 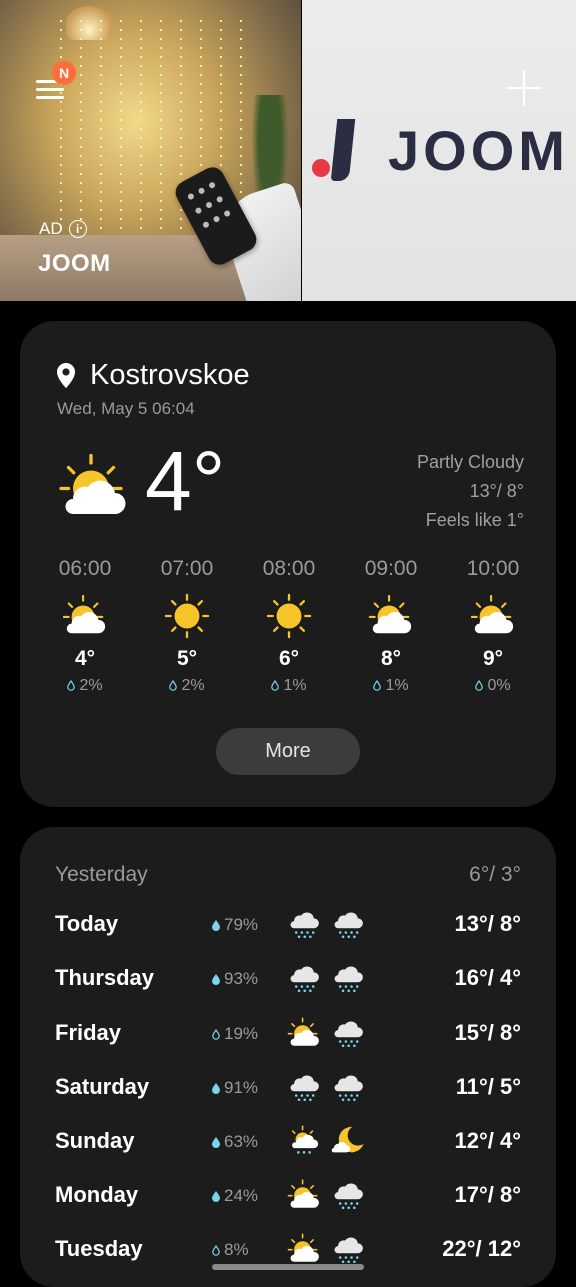 I want to click on hour-time: 06:00, so click(x=85, y=568).